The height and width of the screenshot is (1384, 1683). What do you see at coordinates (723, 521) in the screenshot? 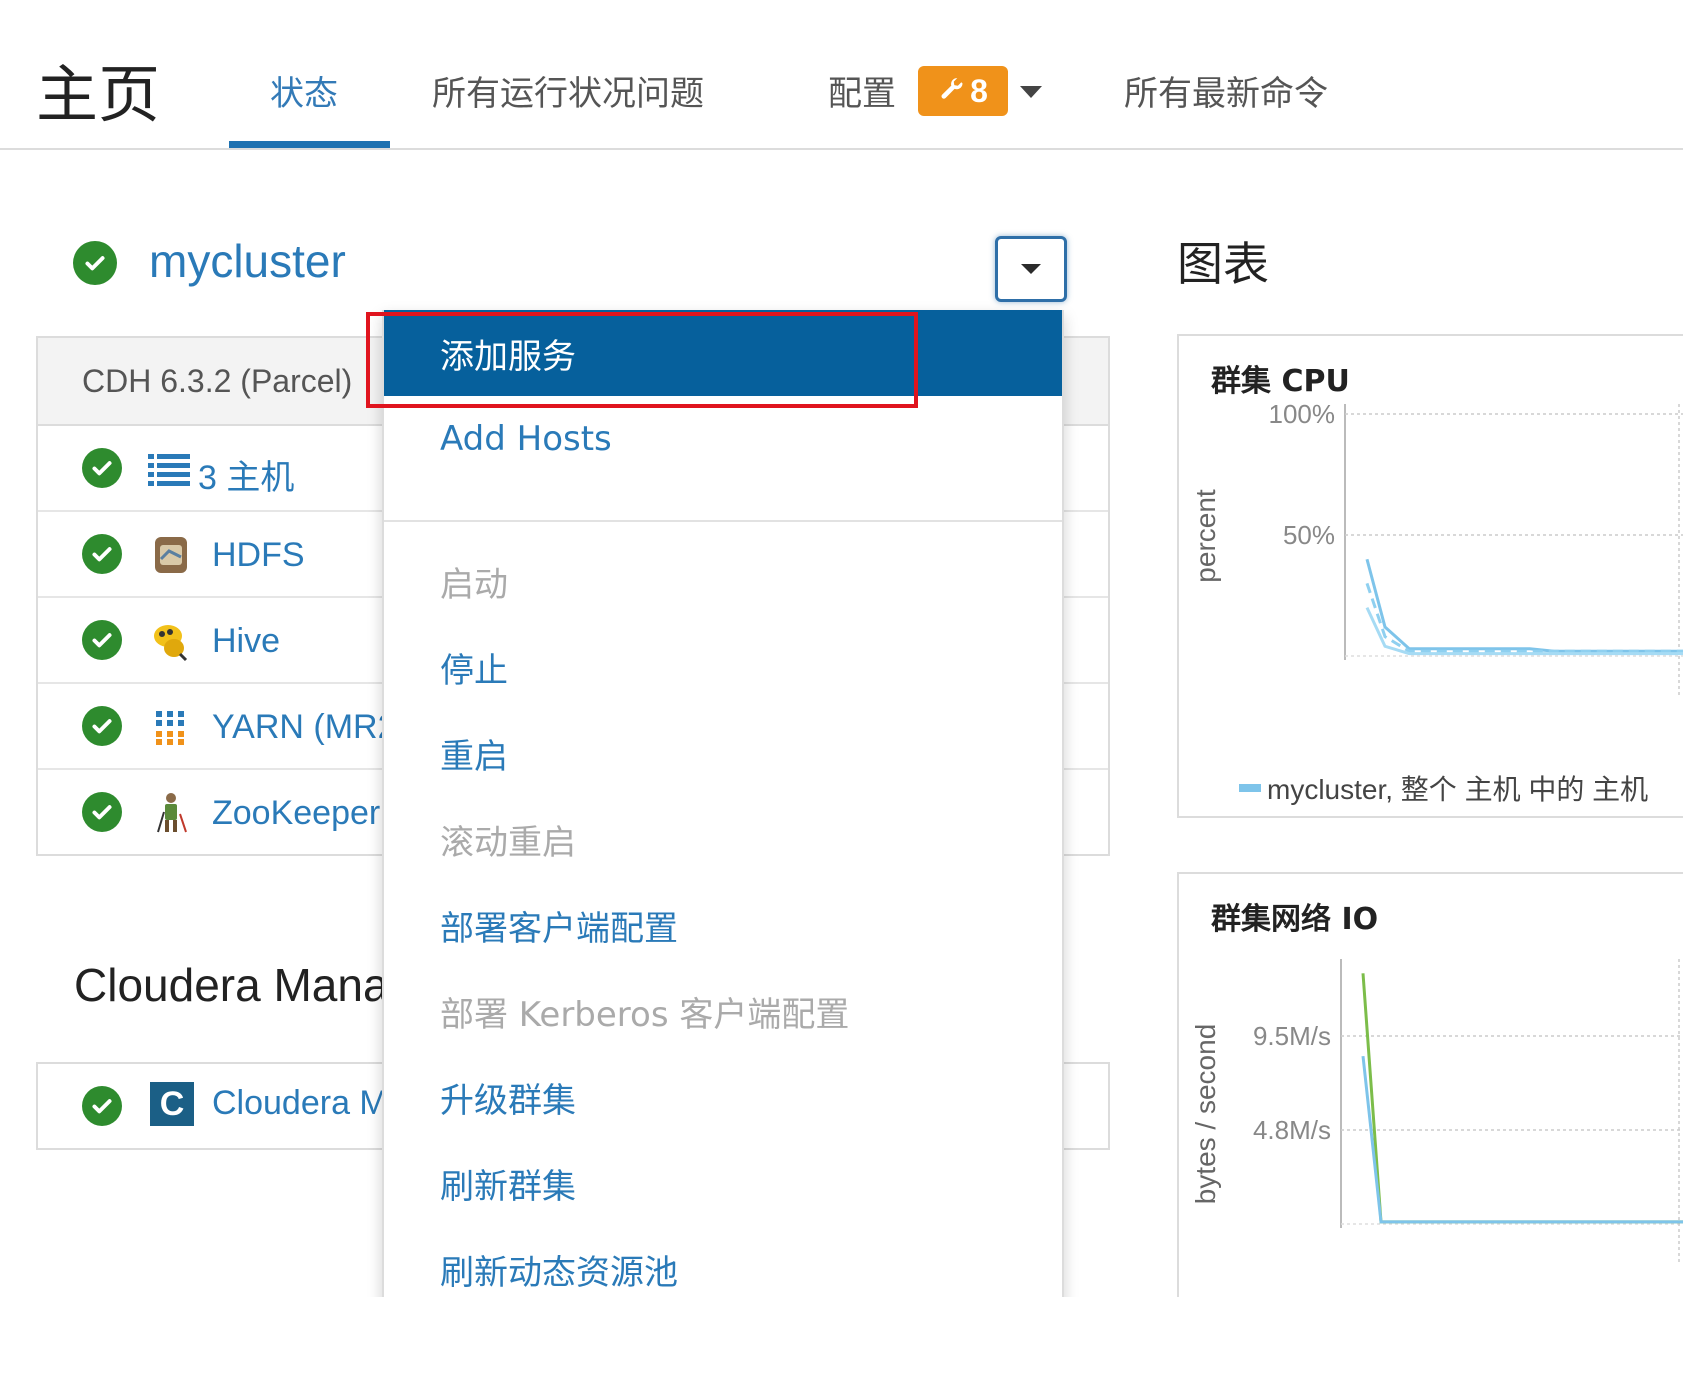
I see `menu-divider` at bounding box center [723, 521].